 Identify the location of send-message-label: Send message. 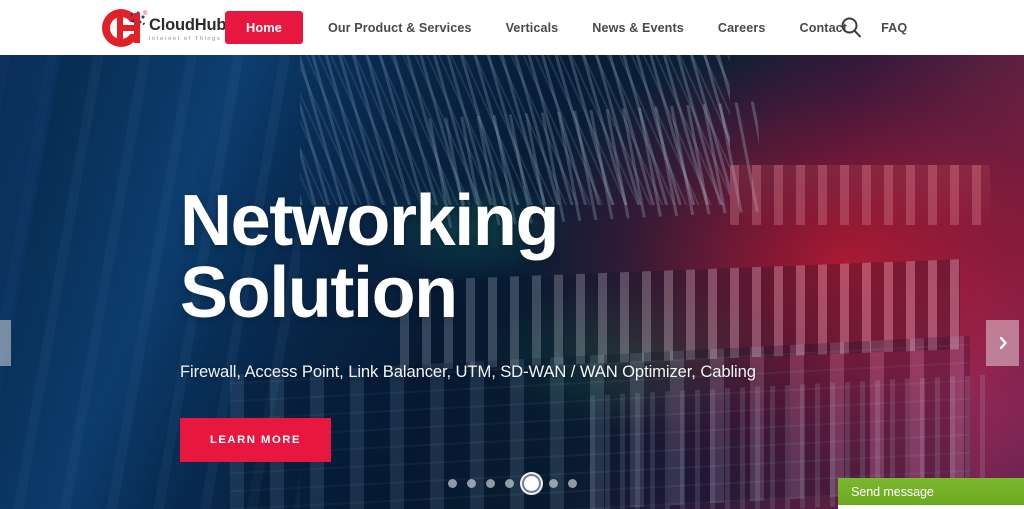
(892, 491).